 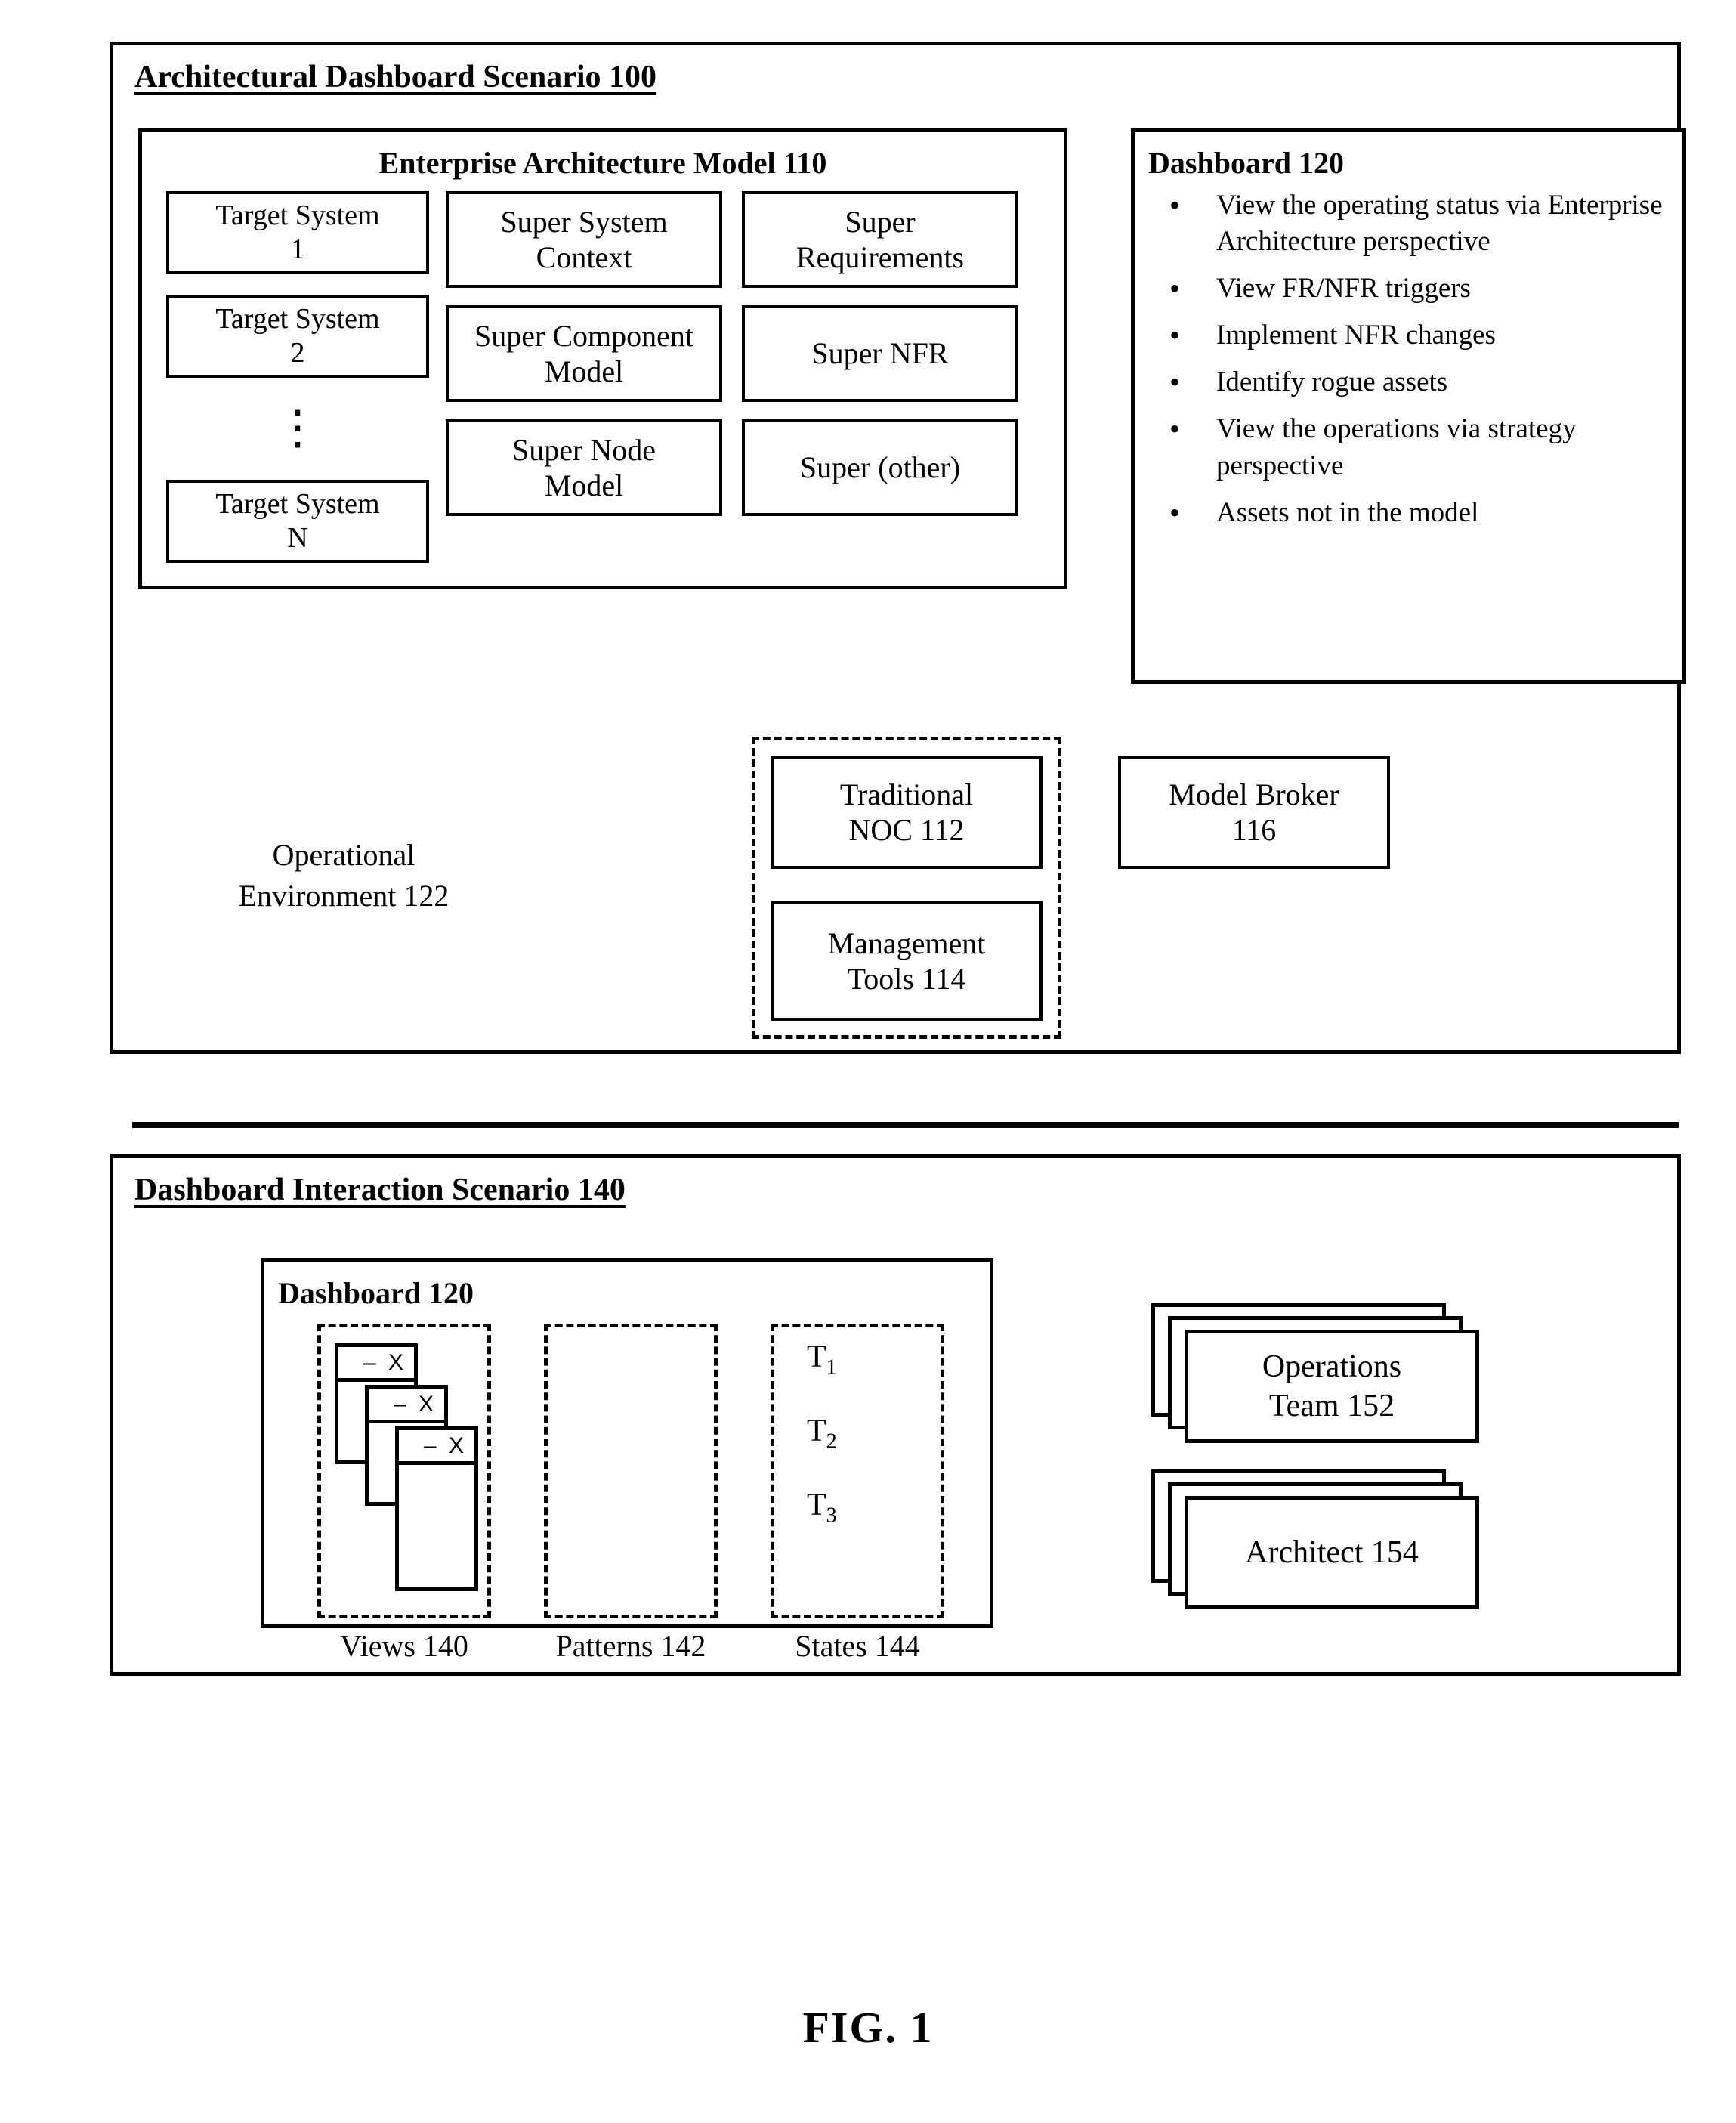 I want to click on state-row: T1, so click(x=822, y=1360).